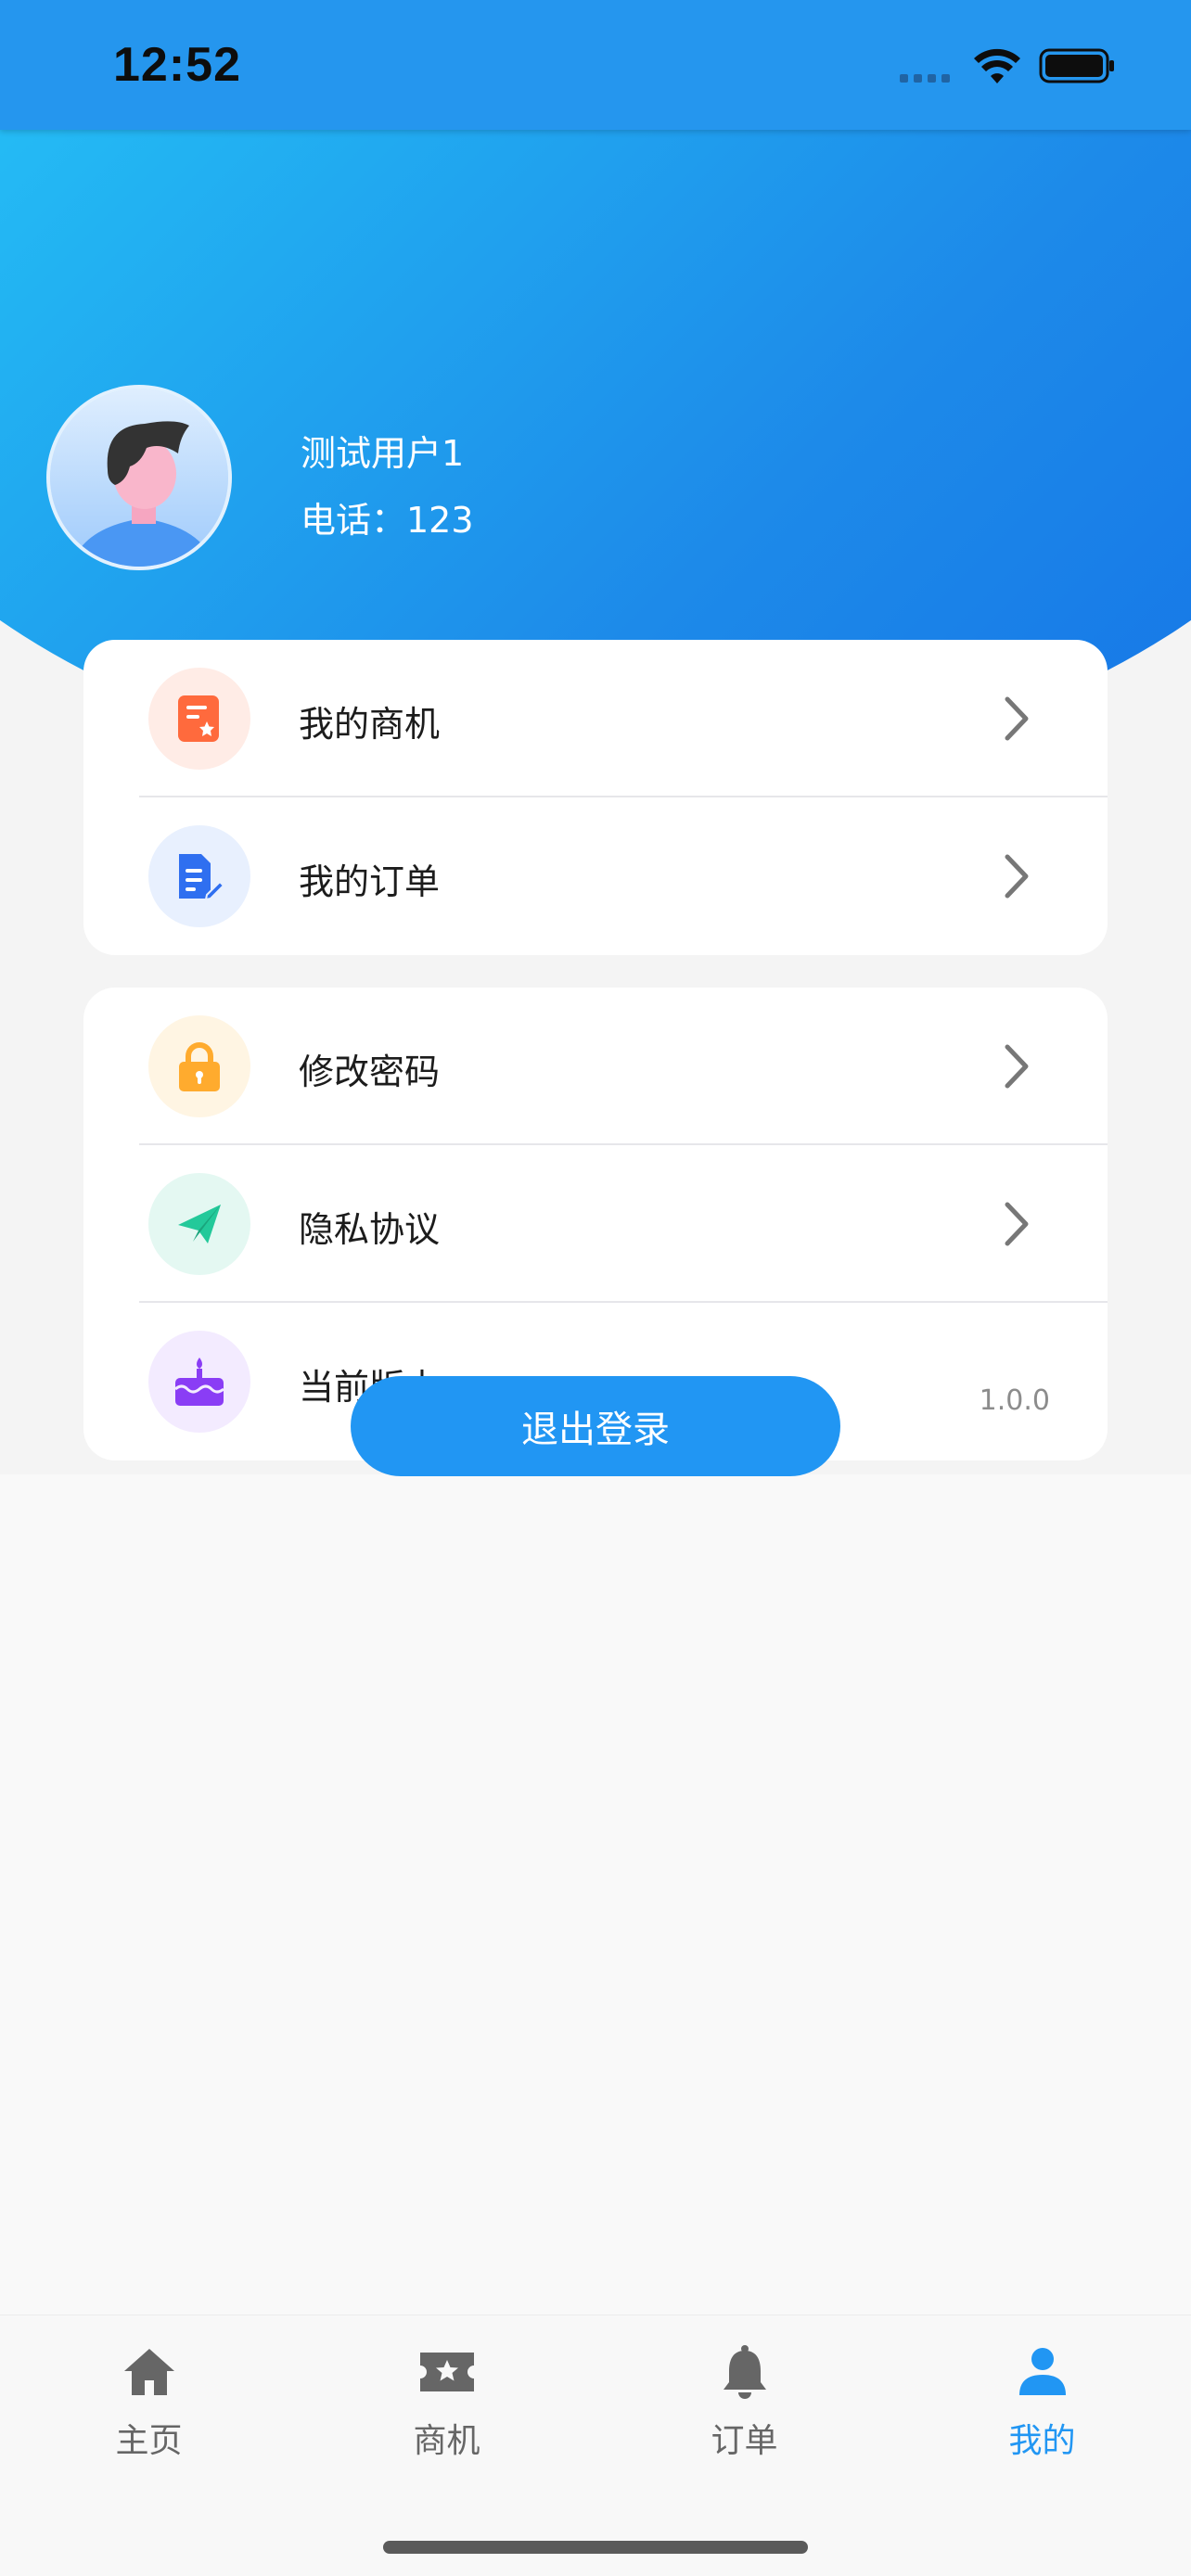 The height and width of the screenshot is (2576, 1191). Describe the element at coordinates (595, 719) in the screenshot. I see `menu-item-my-opportunities: 我的商机` at that location.